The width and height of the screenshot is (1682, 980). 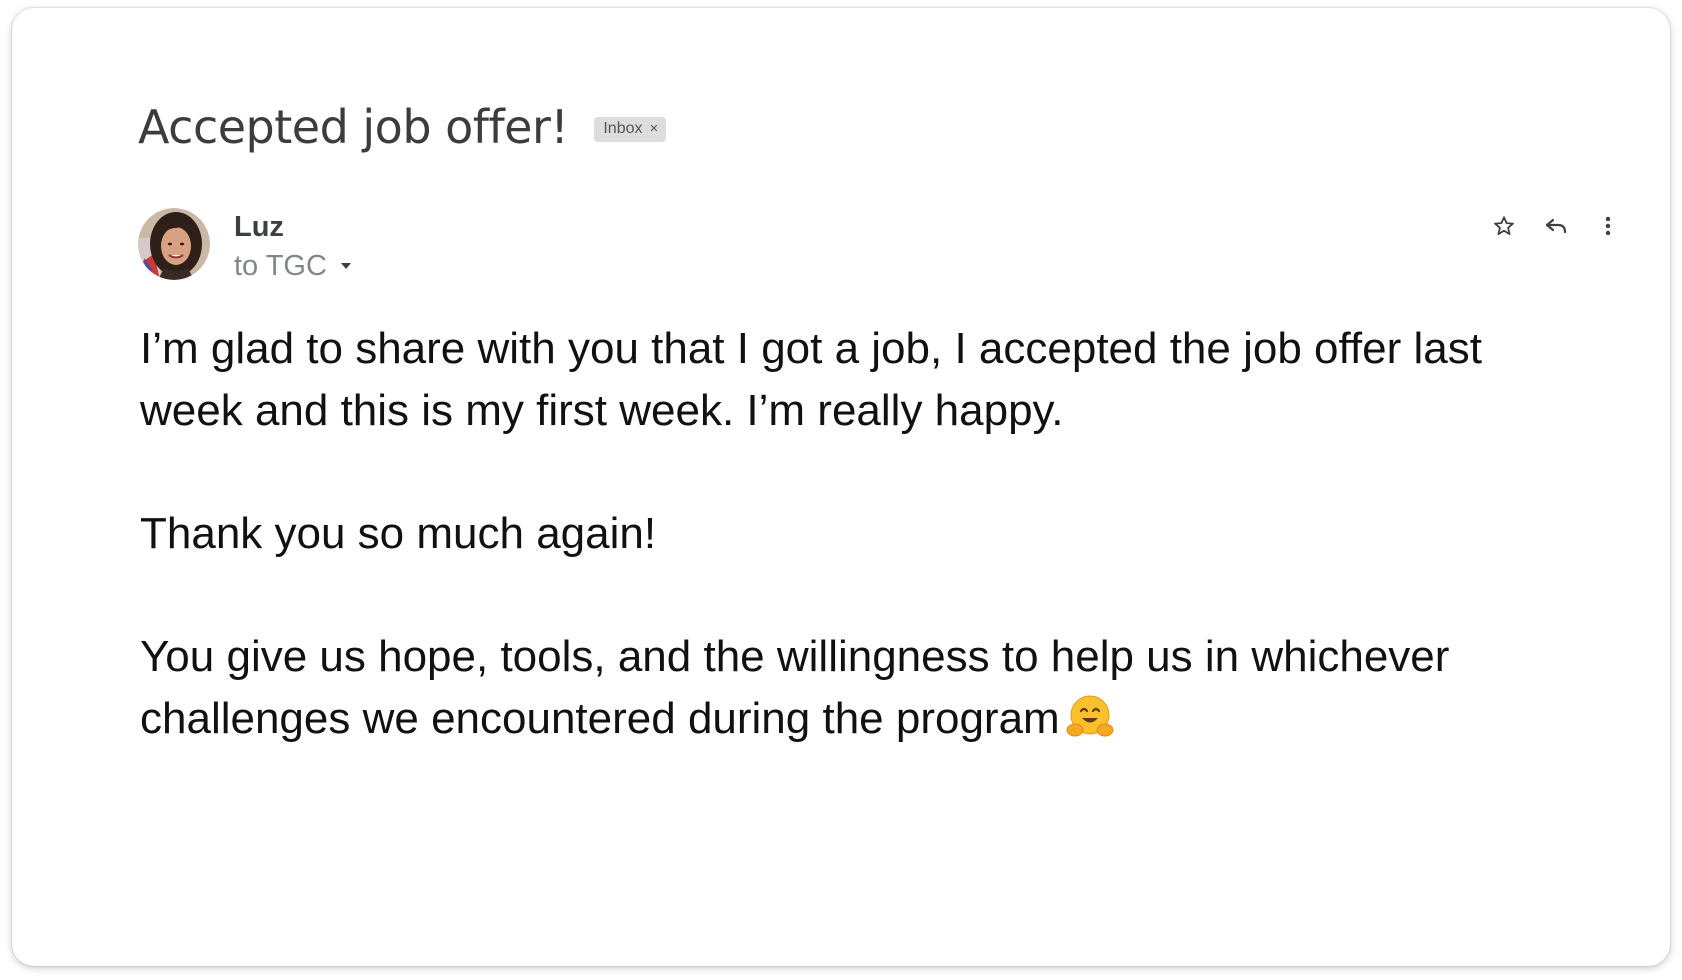 I want to click on message-actions, so click(x=1556, y=226).